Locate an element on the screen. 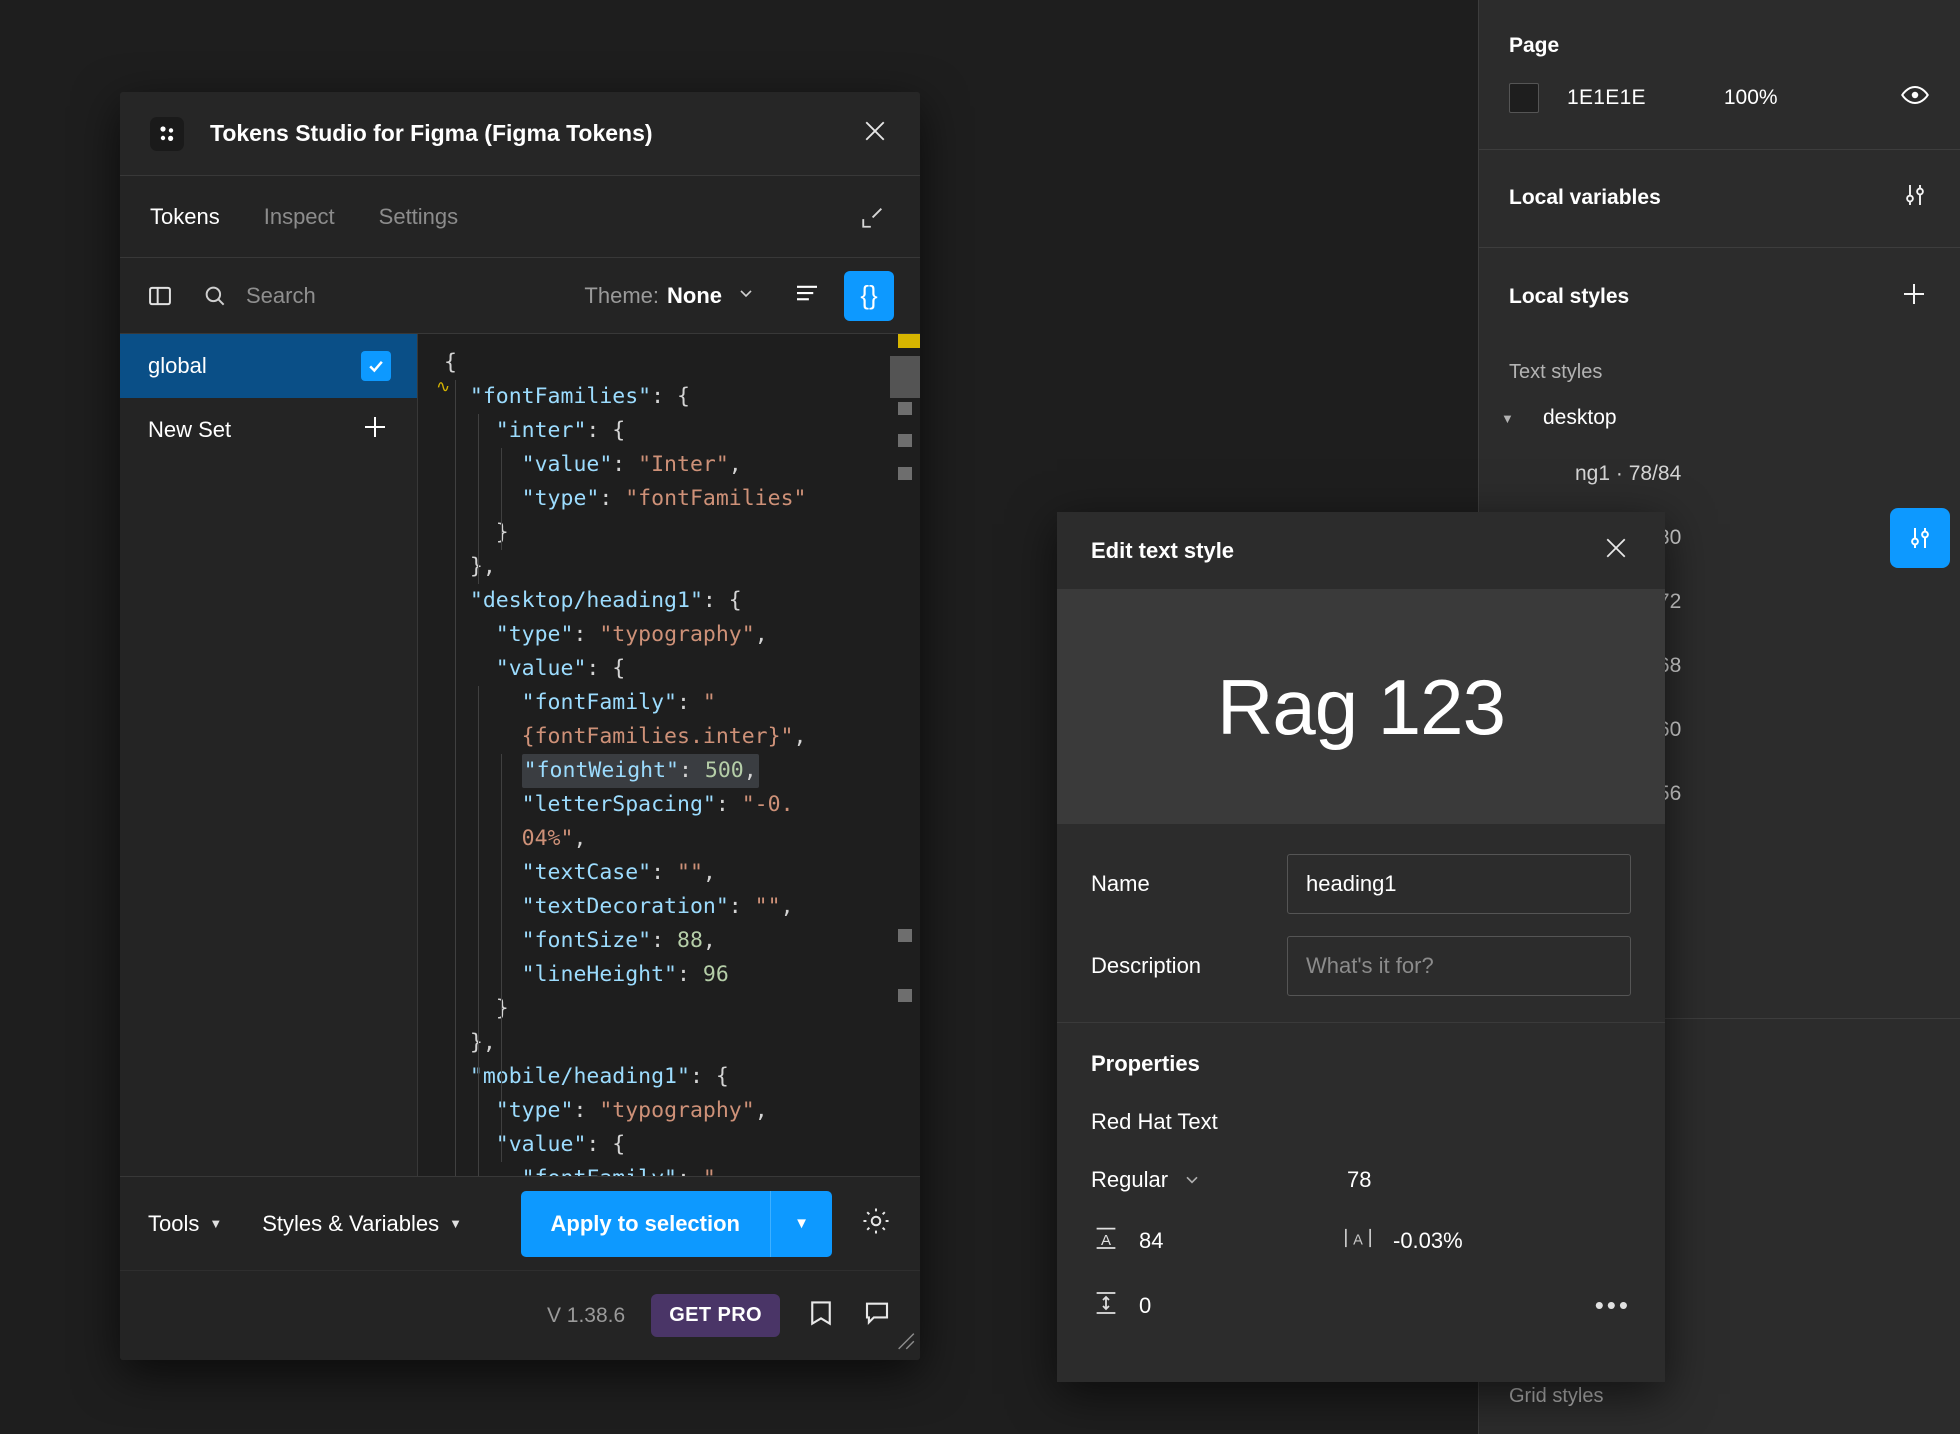  style-group-label: desktop is located at coordinates (1580, 417).